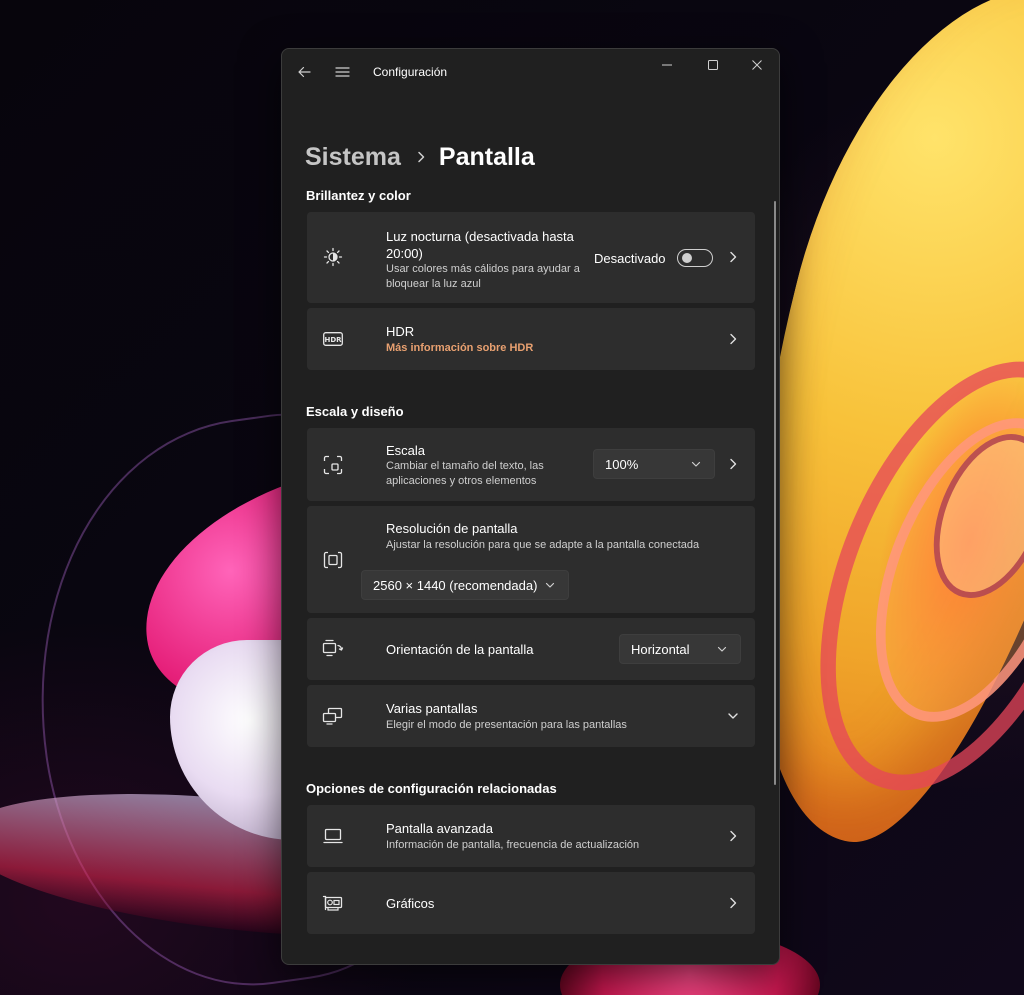  Describe the element at coordinates (459, 348) in the screenshot. I see `hdr-info-link: Más información sobre HDR` at that location.